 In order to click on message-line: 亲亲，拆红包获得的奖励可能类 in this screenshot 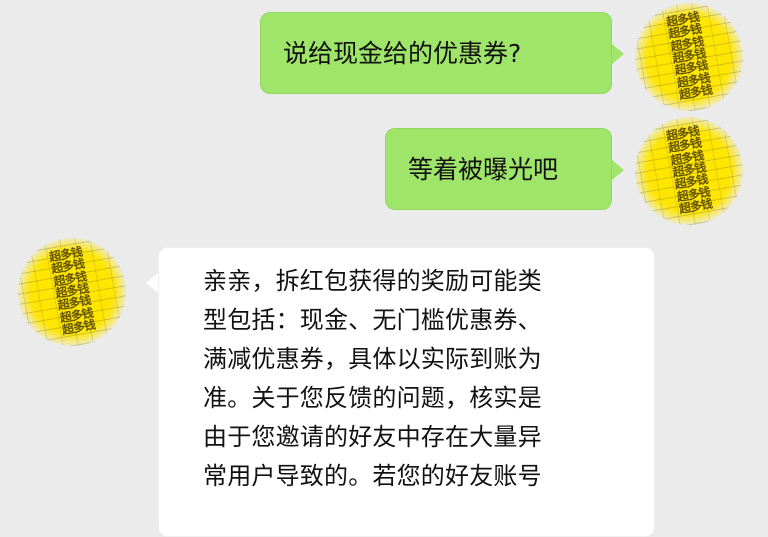, I will do `click(372, 281)`.